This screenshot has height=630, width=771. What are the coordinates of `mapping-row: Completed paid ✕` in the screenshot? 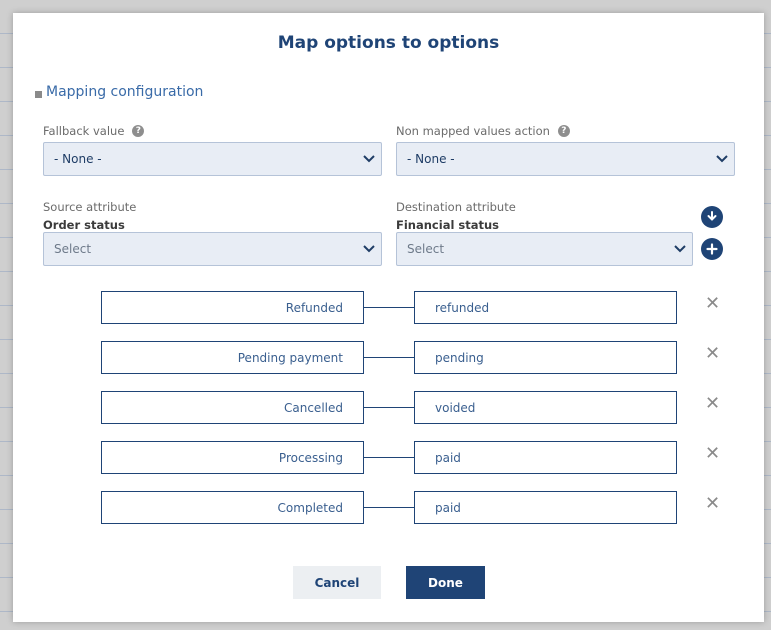 It's located at (431, 507).